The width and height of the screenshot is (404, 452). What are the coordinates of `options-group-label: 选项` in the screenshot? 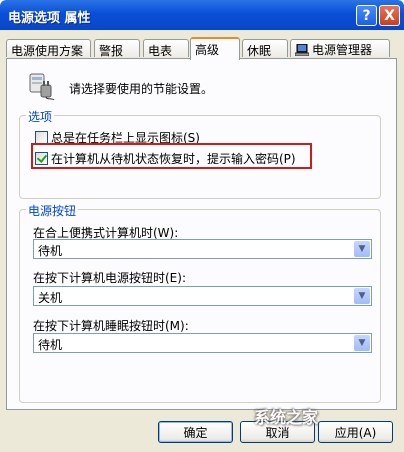 It's located at (40, 116).